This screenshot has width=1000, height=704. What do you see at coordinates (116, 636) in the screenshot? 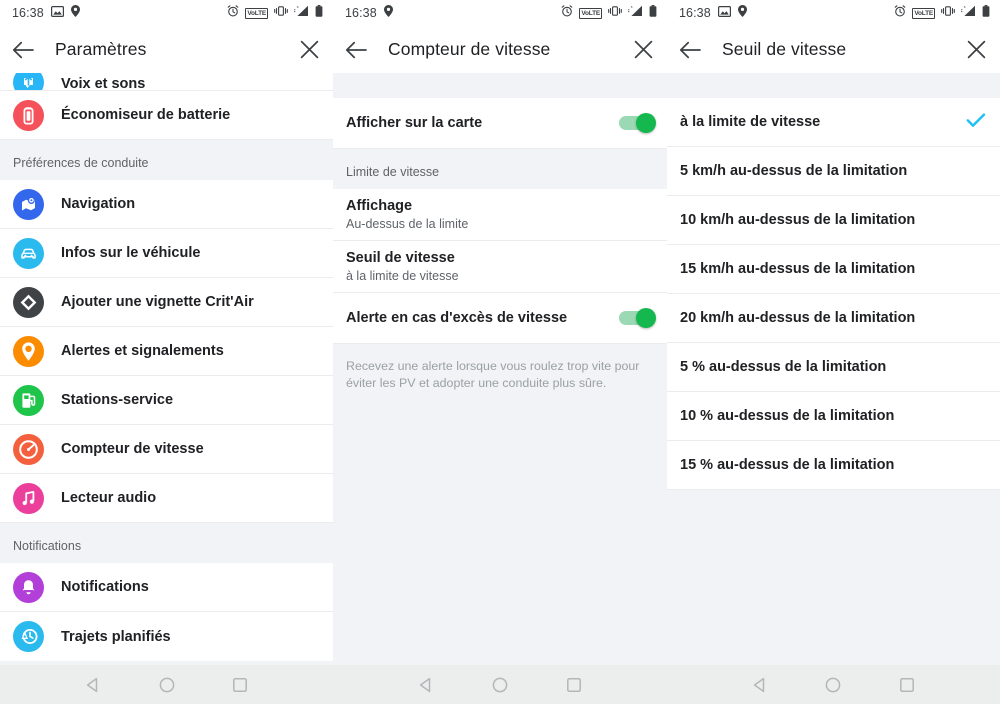
I see `list-item-label: Trajets planifiés` at bounding box center [116, 636].